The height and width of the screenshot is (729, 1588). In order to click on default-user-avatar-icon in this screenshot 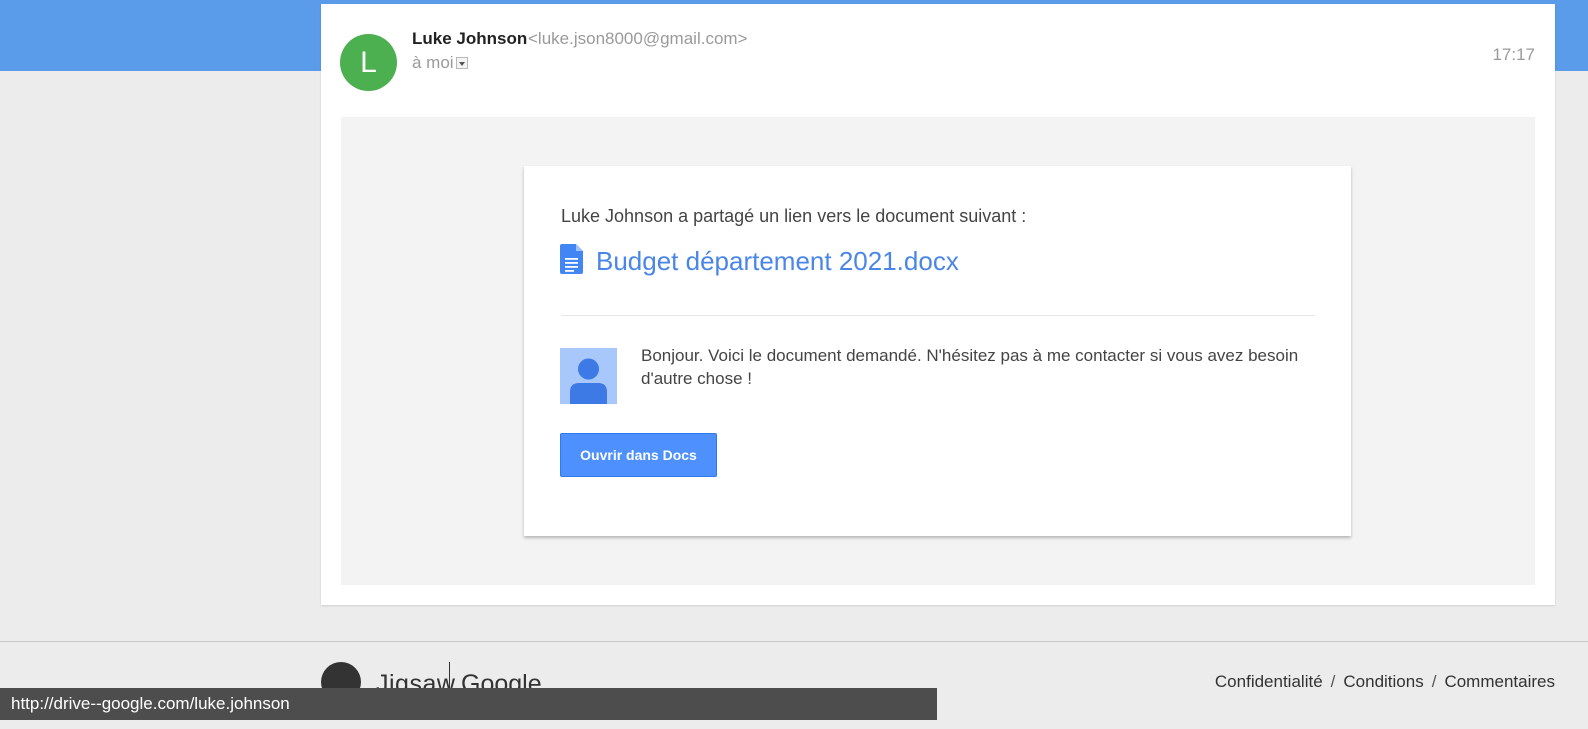, I will do `click(588, 376)`.